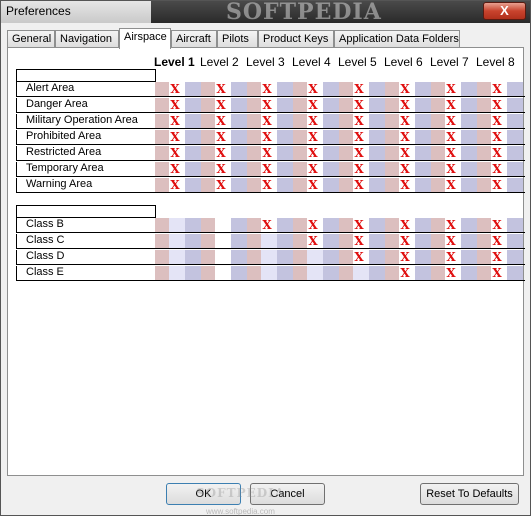  Describe the element at coordinates (469, 494) in the screenshot. I see `reset-defaults-button: Reset To Defaults` at that location.